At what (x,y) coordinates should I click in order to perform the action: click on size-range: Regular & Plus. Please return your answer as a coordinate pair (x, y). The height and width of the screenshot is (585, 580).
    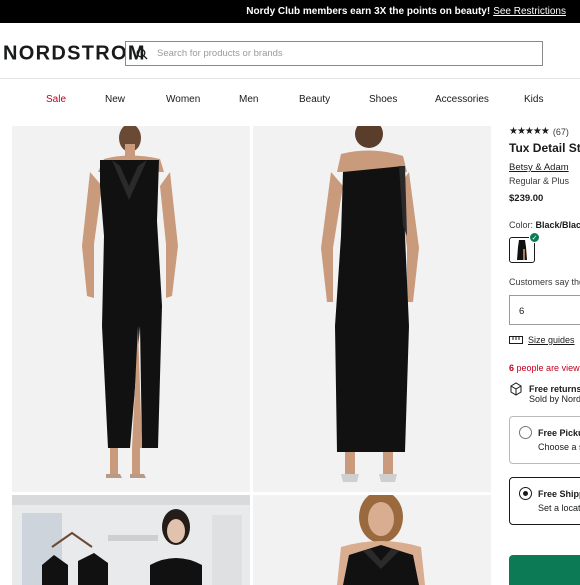
    Looking at the image, I should click on (539, 181).